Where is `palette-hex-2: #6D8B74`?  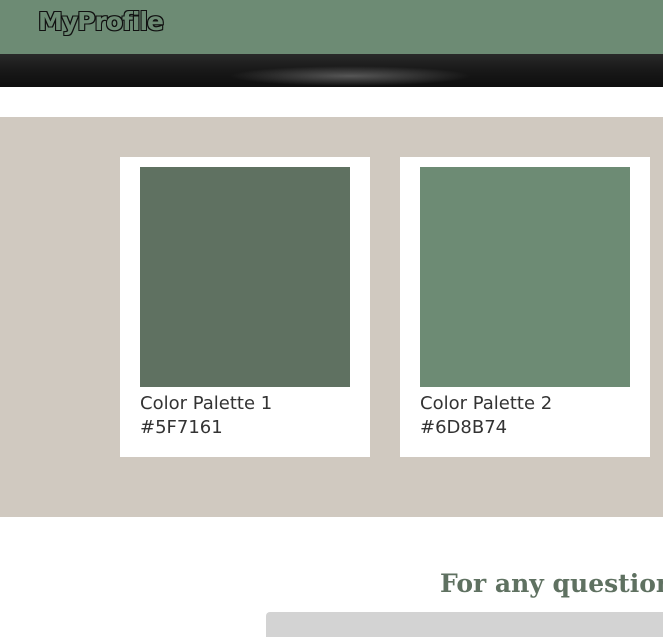 palette-hex-2: #6D8B74 is located at coordinates (464, 427).